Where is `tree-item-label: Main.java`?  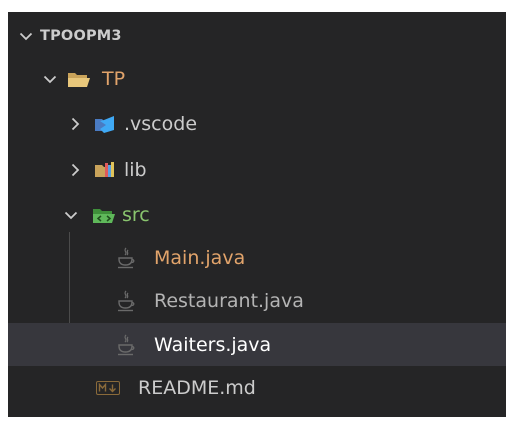
tree-item-label: Main.java is located at coordinates (200, 257).